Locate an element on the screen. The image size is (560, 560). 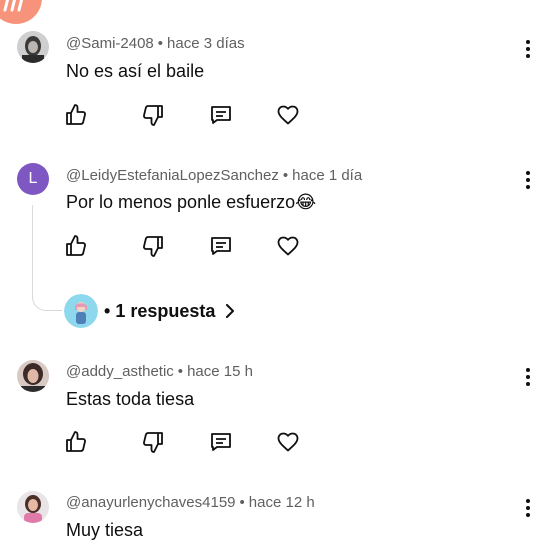
app-logo is located at coordinates (21, 12).